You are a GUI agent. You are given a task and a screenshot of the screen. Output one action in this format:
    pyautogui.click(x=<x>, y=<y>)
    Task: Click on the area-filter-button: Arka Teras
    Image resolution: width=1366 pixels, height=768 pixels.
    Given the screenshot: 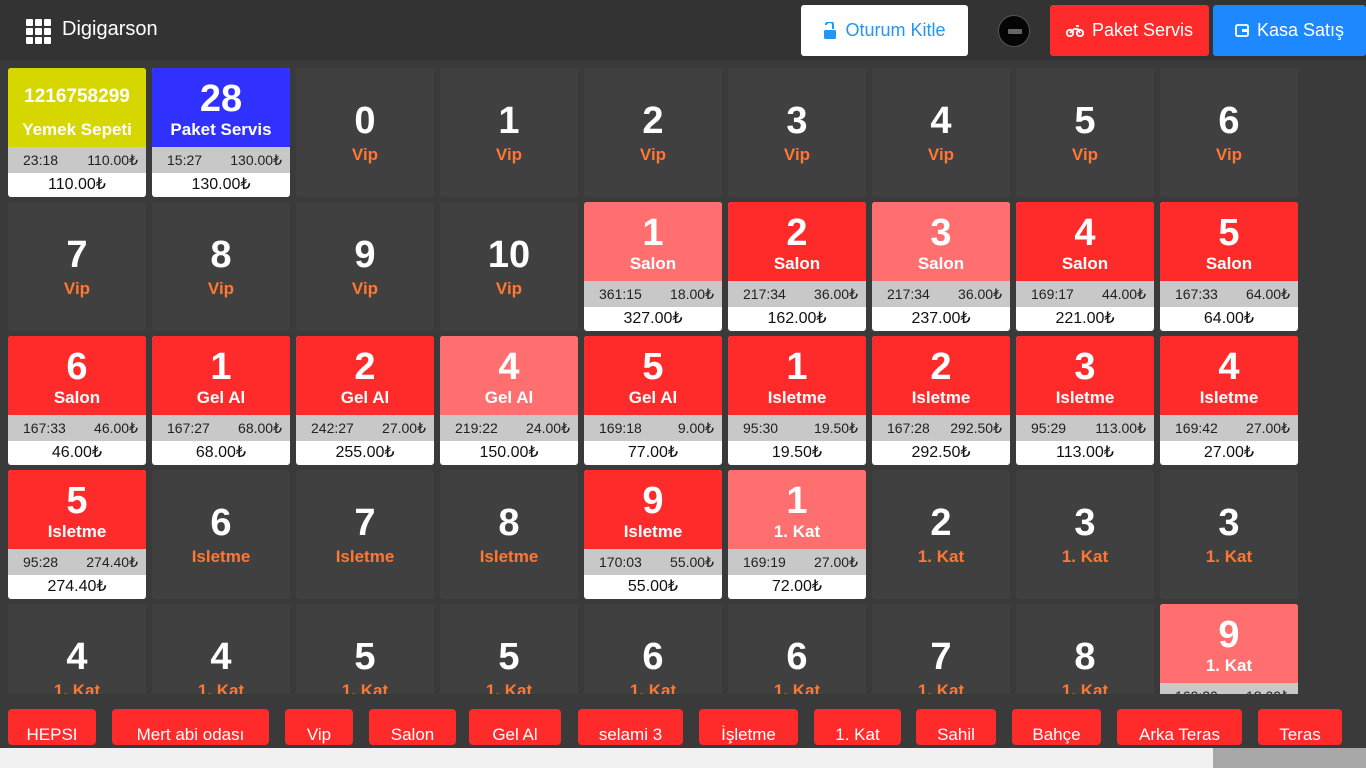 What is the action you would take?
    pyautogui.click(x=1179, y=727)
    